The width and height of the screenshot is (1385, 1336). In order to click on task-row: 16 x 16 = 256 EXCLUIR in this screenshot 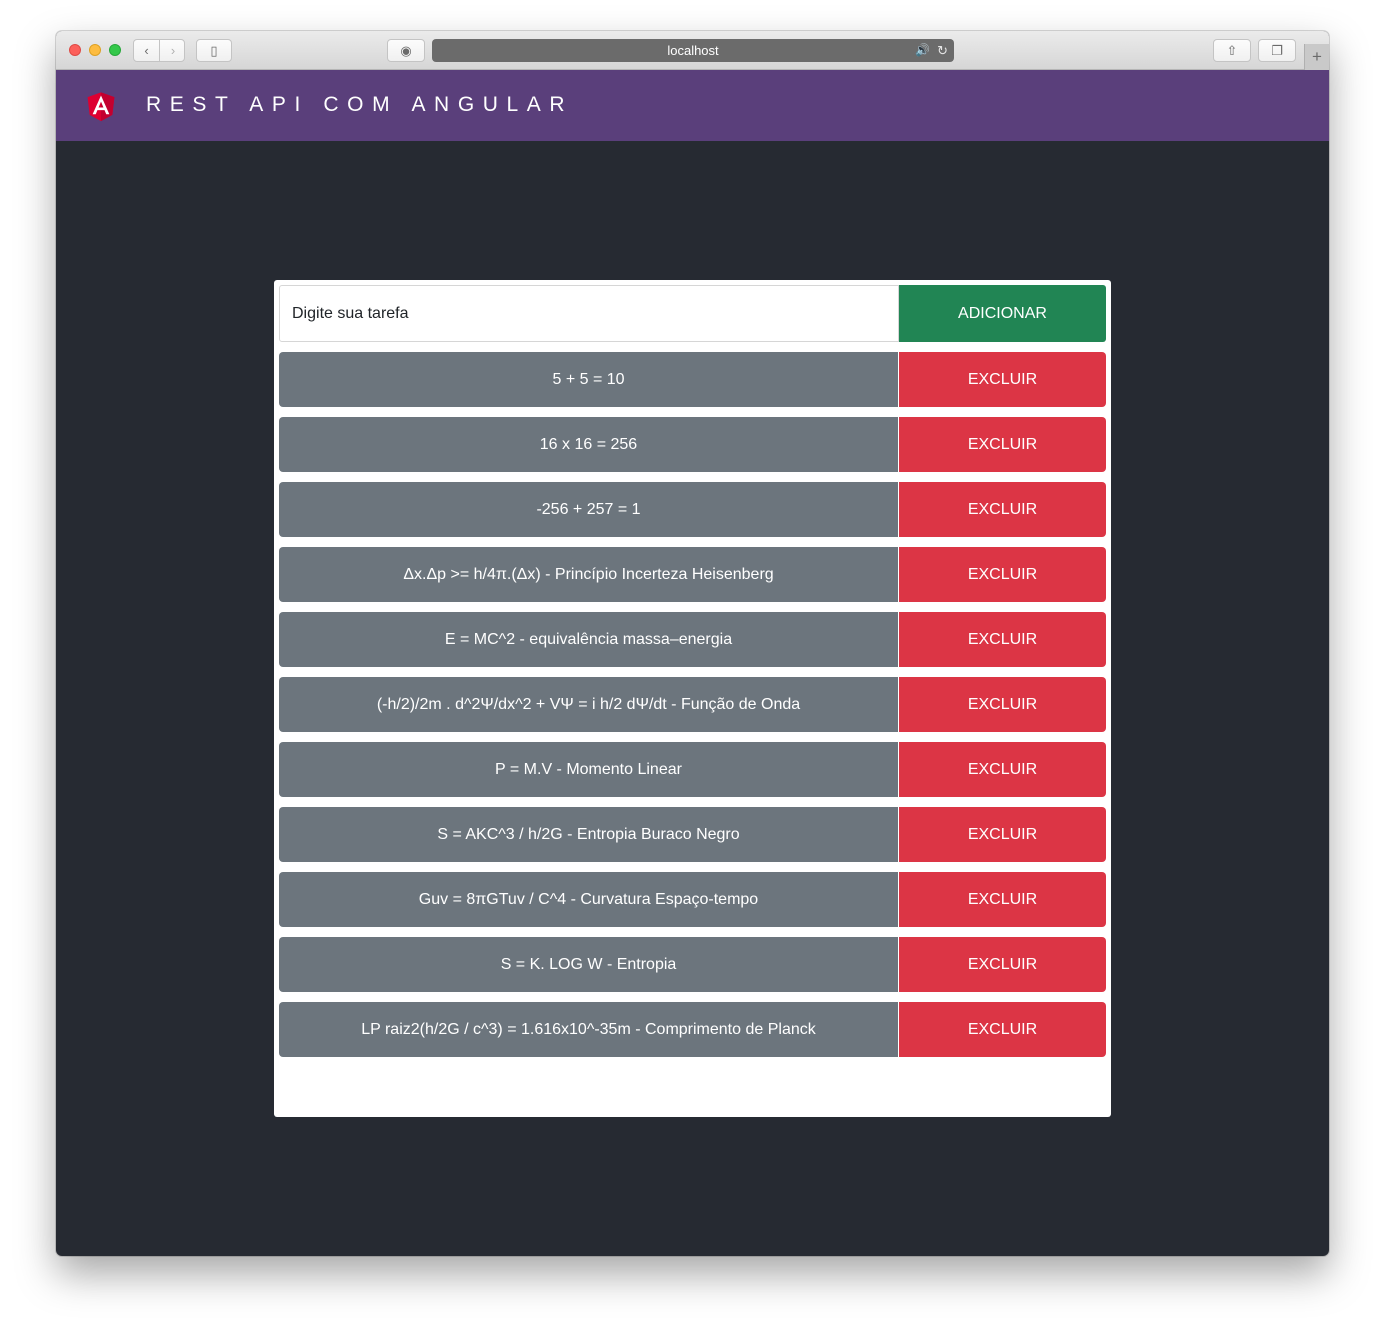, I will do `click(692, 444)`.